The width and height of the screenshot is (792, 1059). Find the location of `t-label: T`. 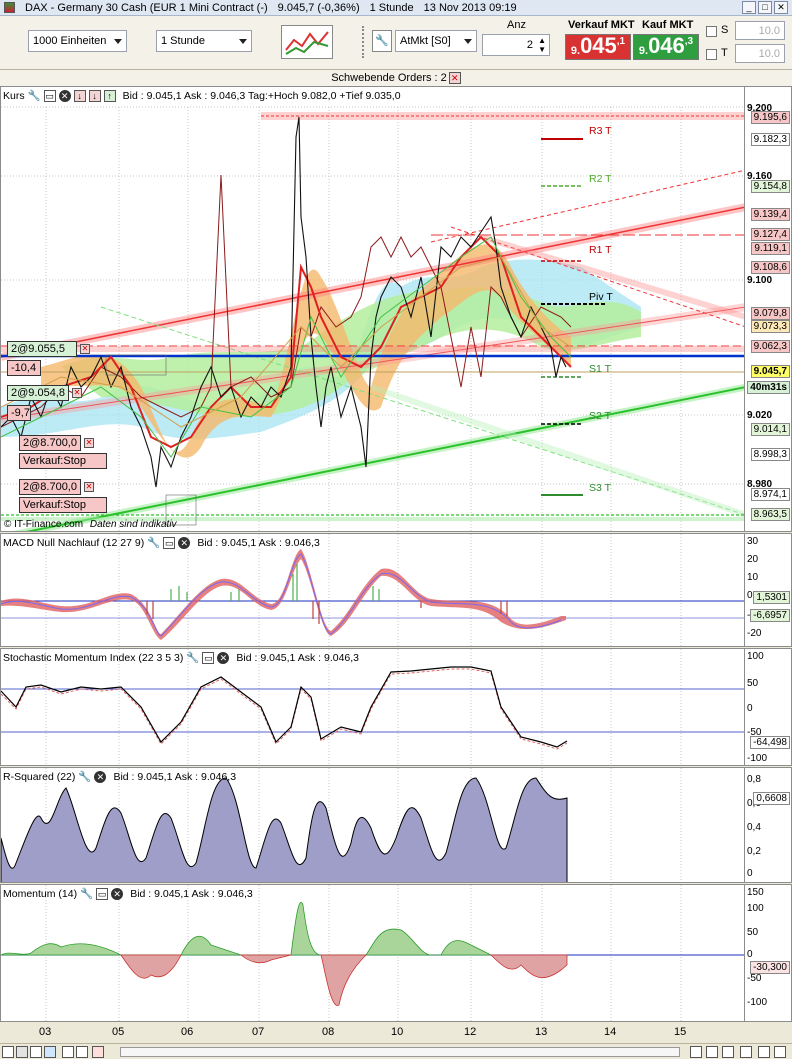

t-label: T is located at coordinates (724, 53).